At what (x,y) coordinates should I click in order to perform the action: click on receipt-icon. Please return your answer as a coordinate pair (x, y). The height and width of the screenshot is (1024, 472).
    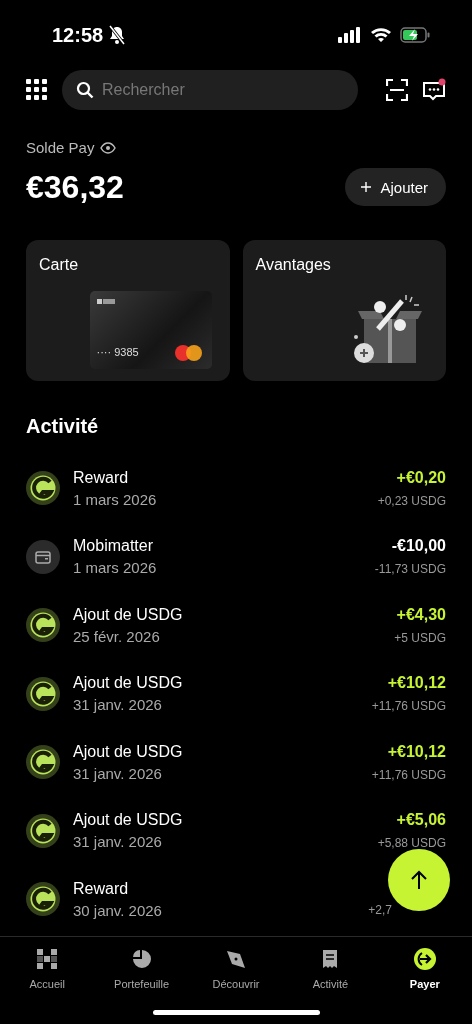
    Looking at the image, I should click on (330, 959).